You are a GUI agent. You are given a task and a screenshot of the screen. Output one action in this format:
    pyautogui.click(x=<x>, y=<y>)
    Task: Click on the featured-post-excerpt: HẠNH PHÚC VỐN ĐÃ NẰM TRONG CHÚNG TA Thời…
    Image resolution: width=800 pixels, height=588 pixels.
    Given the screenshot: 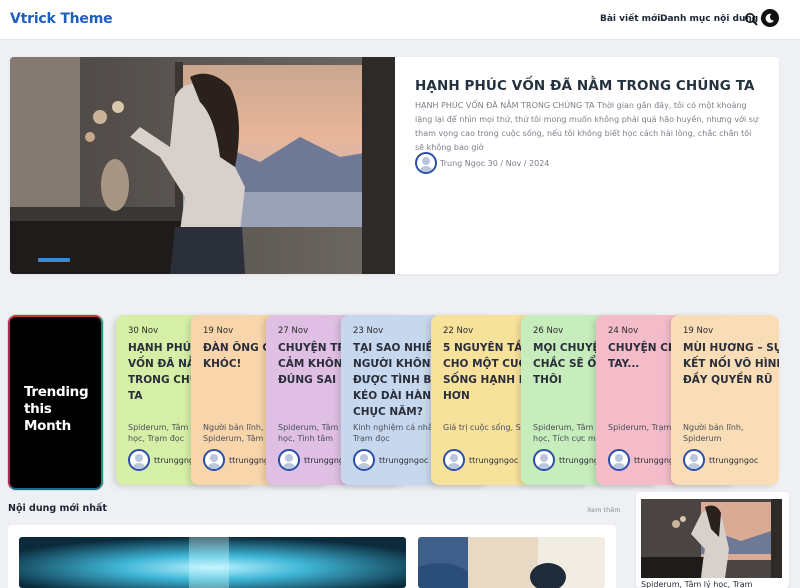 What is the action you would take?
    pyautogui.click(x=587, y=126)
    